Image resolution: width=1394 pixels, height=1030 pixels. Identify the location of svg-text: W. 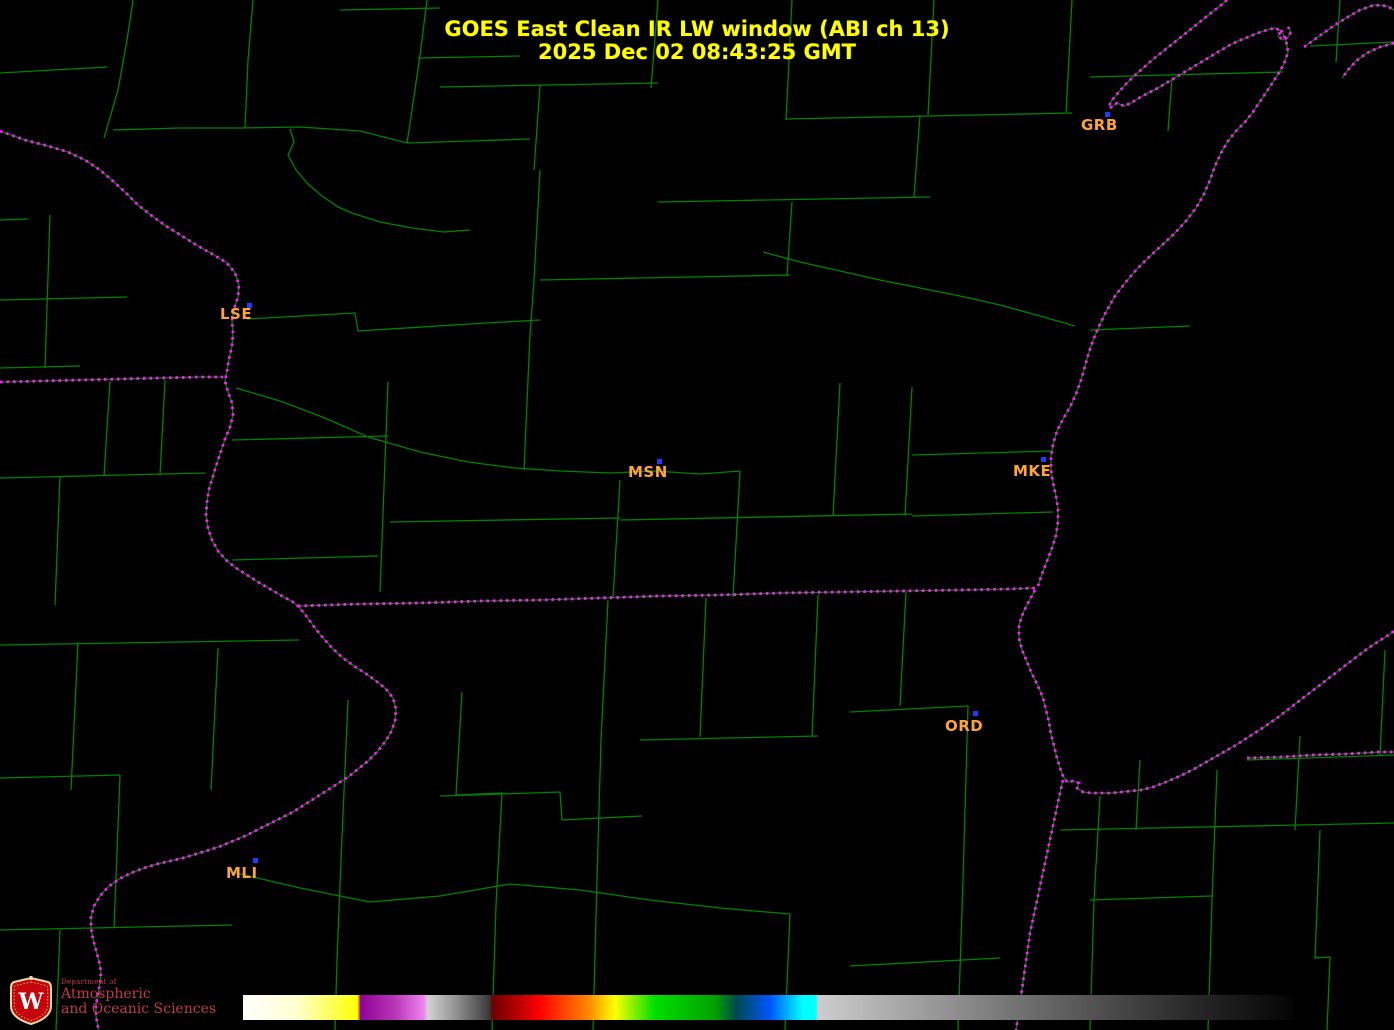
(31, 1002).